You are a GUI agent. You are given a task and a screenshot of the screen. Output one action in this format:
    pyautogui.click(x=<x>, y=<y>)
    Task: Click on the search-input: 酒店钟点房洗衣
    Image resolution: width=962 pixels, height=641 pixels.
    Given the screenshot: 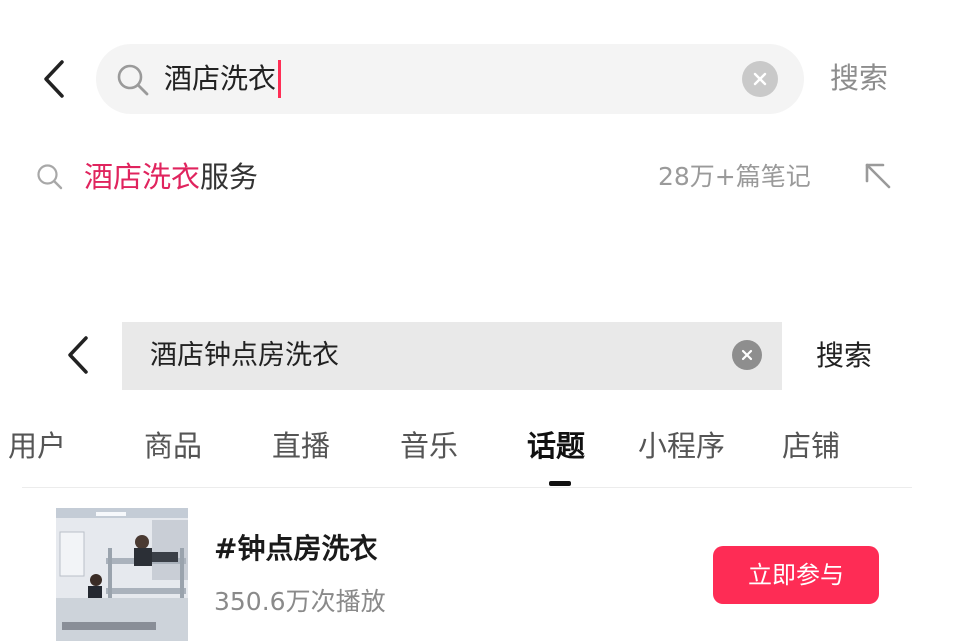 What is the action you would take?
    pyautogui.click(x=244, y=356)
    